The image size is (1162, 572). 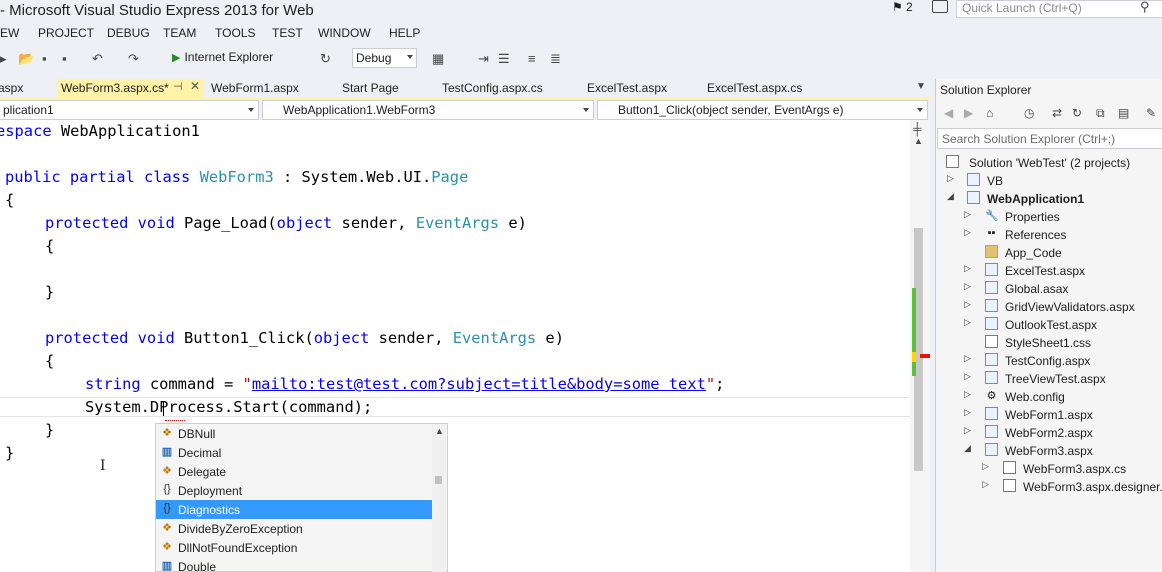 I want to click on completion-item: ❖ DBNull, so click(x=294, y=433).